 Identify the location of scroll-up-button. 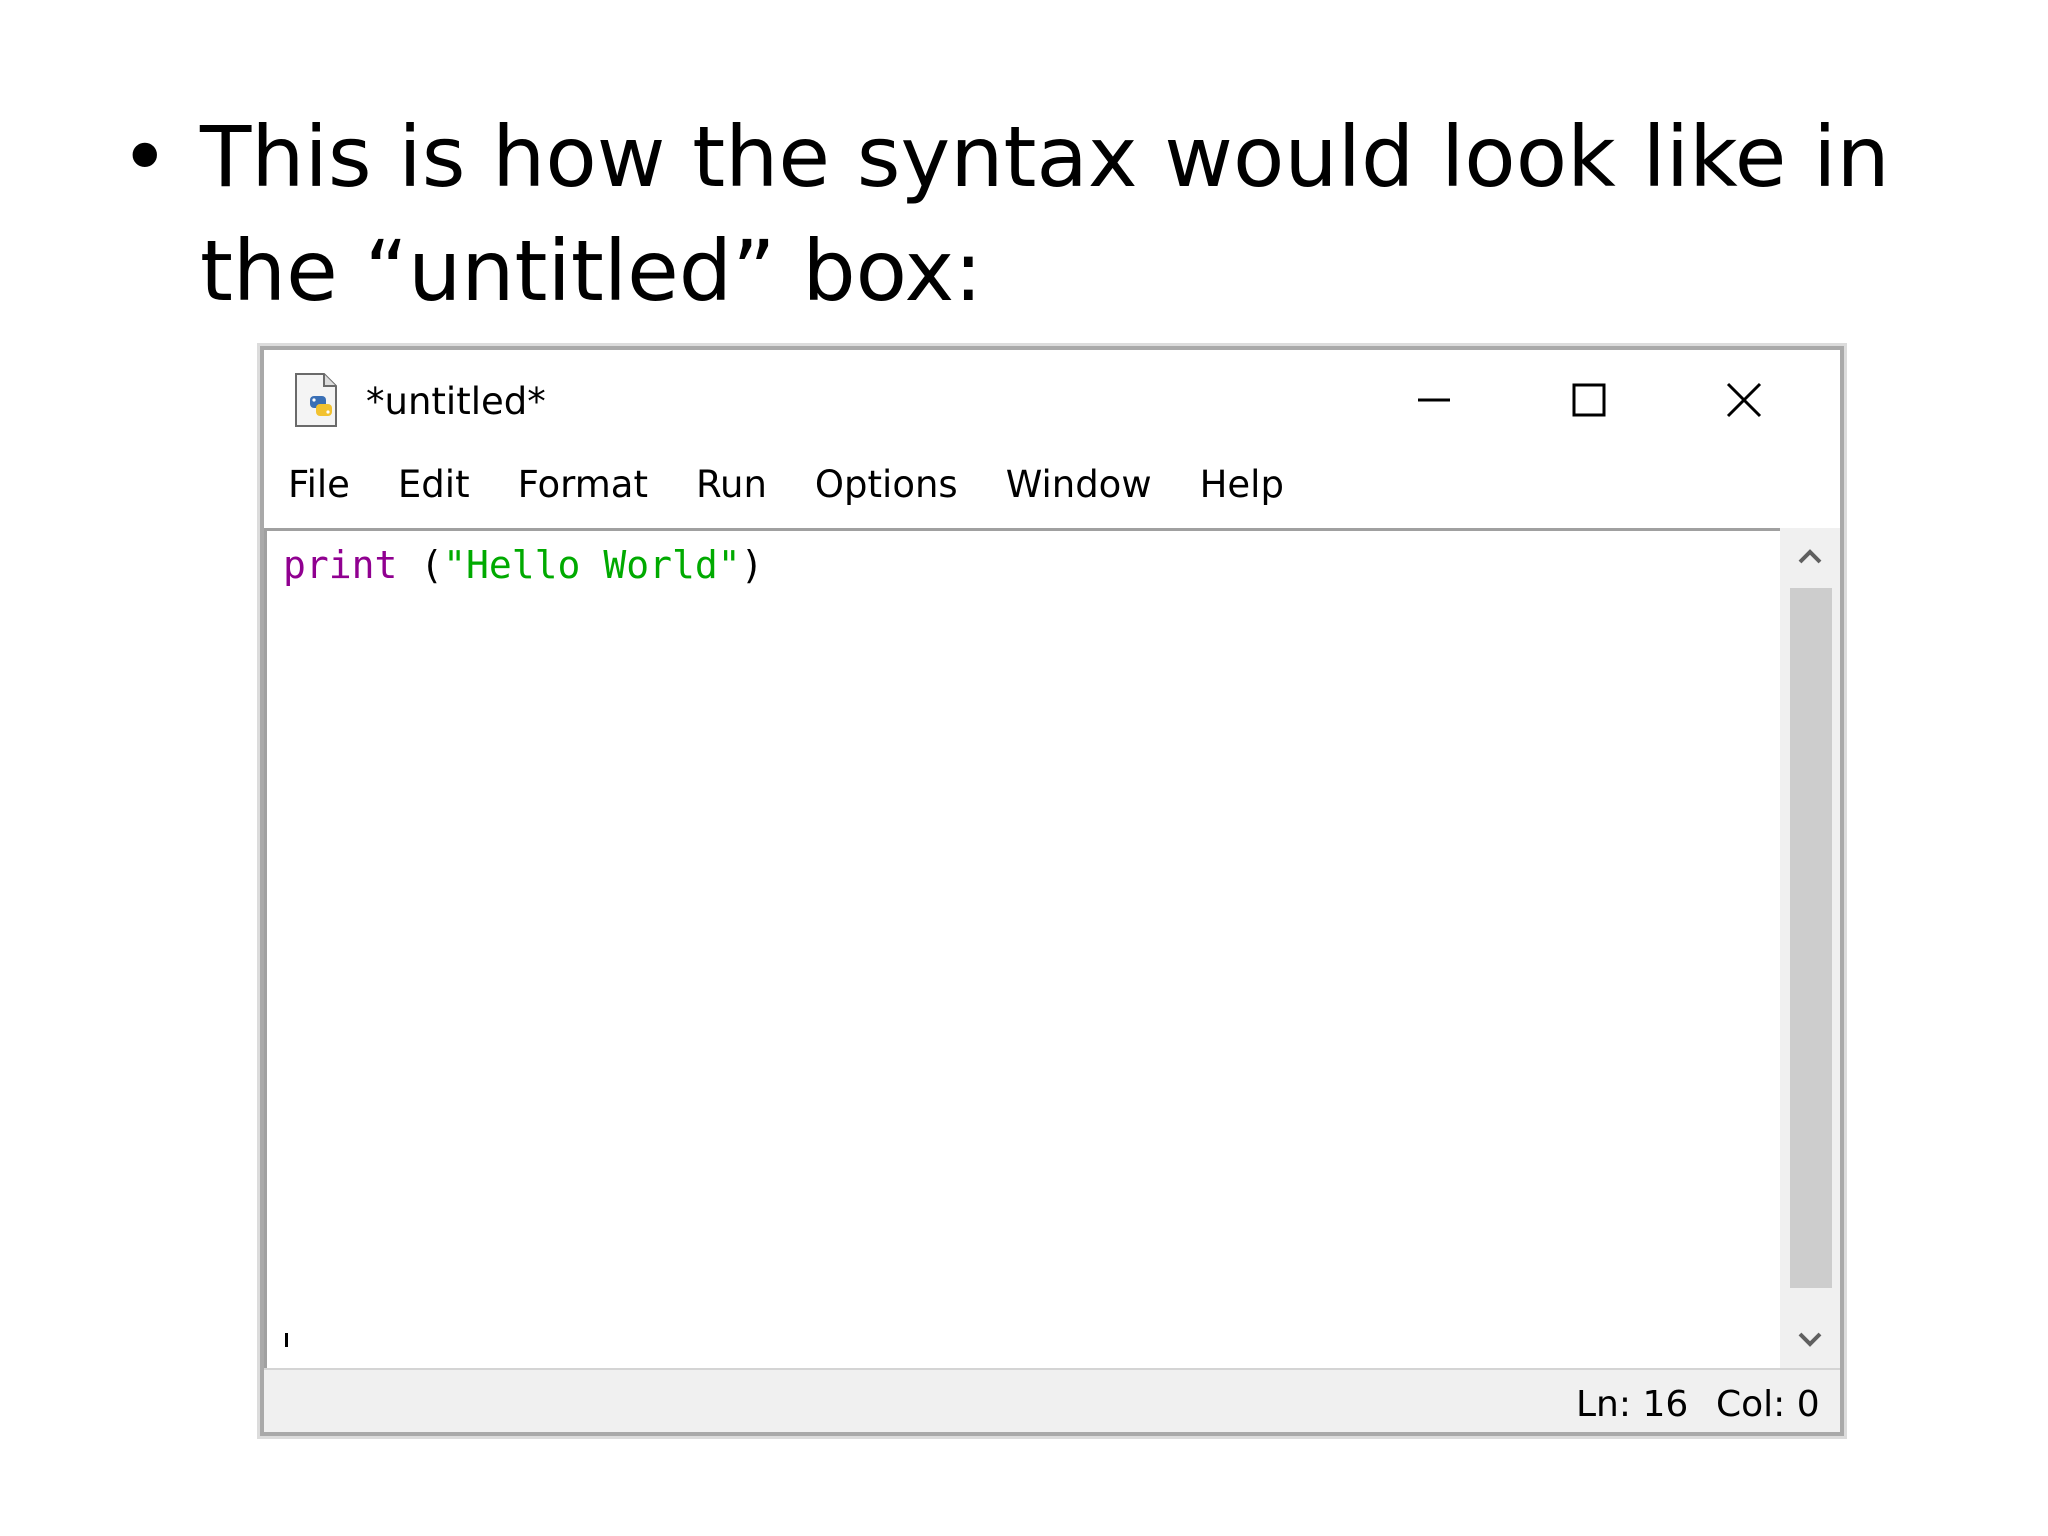
(1810, 556).